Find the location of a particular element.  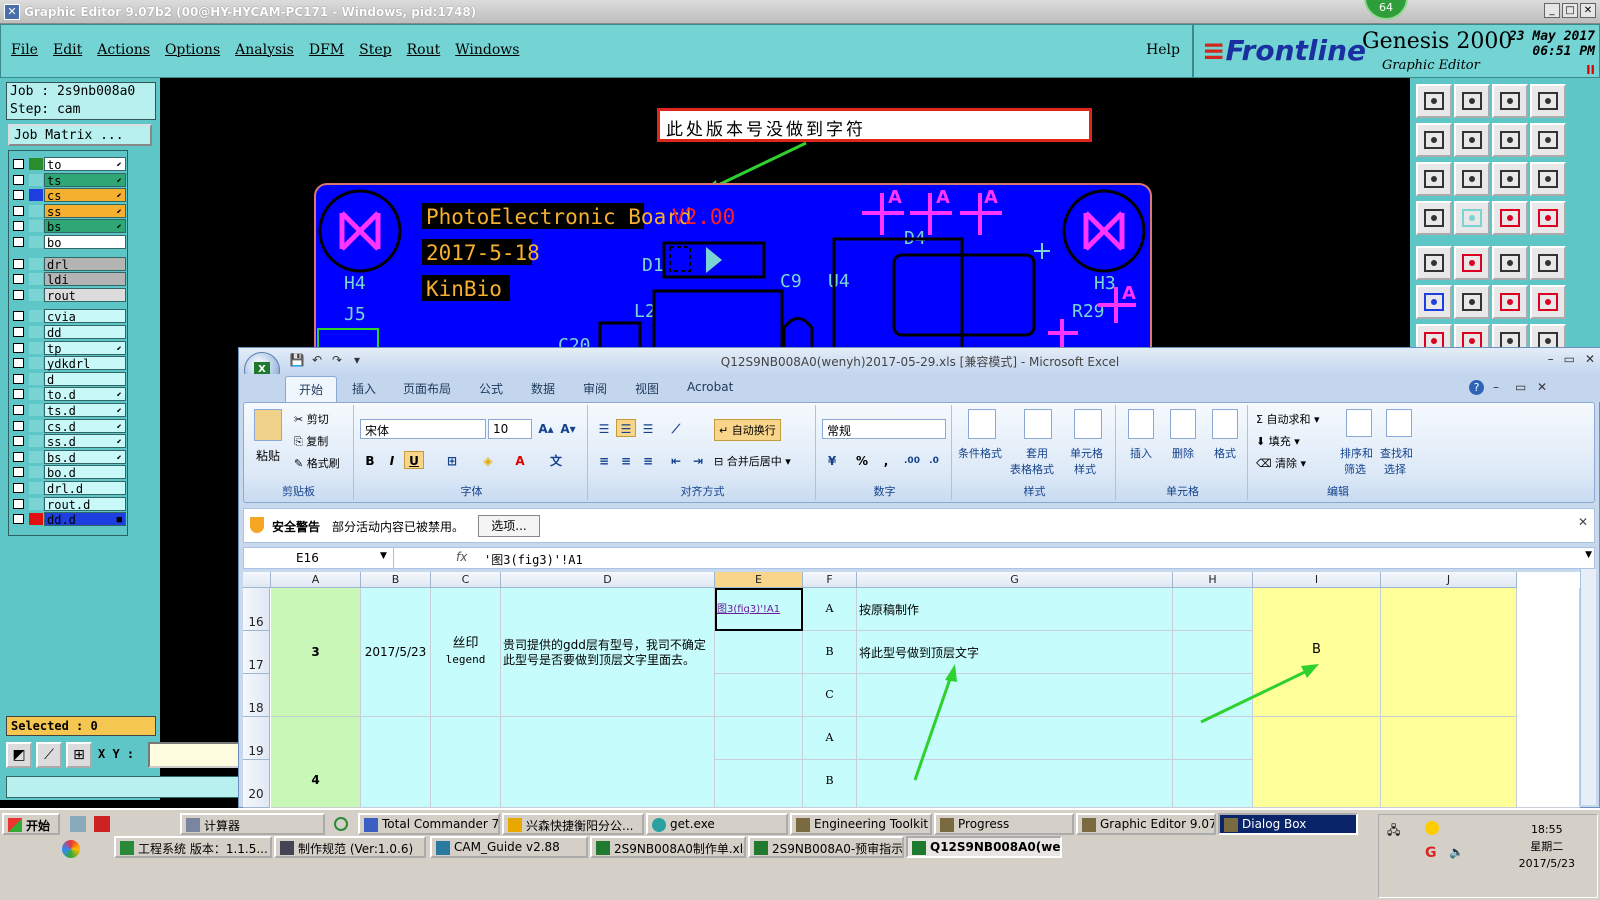

align-right-icon: ≡ is located at coordinates (648, 460).